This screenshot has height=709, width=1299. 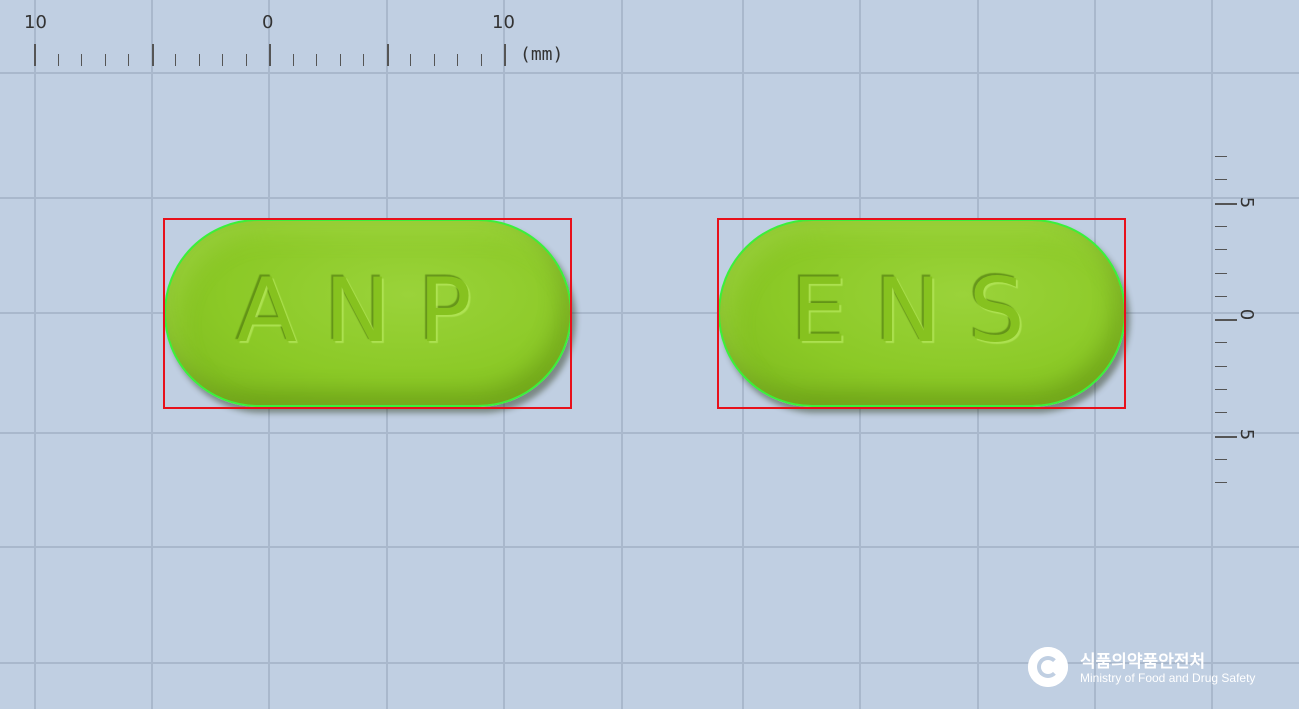 I want to click on ruler-unit: (mm), so click(x=542, y=54).